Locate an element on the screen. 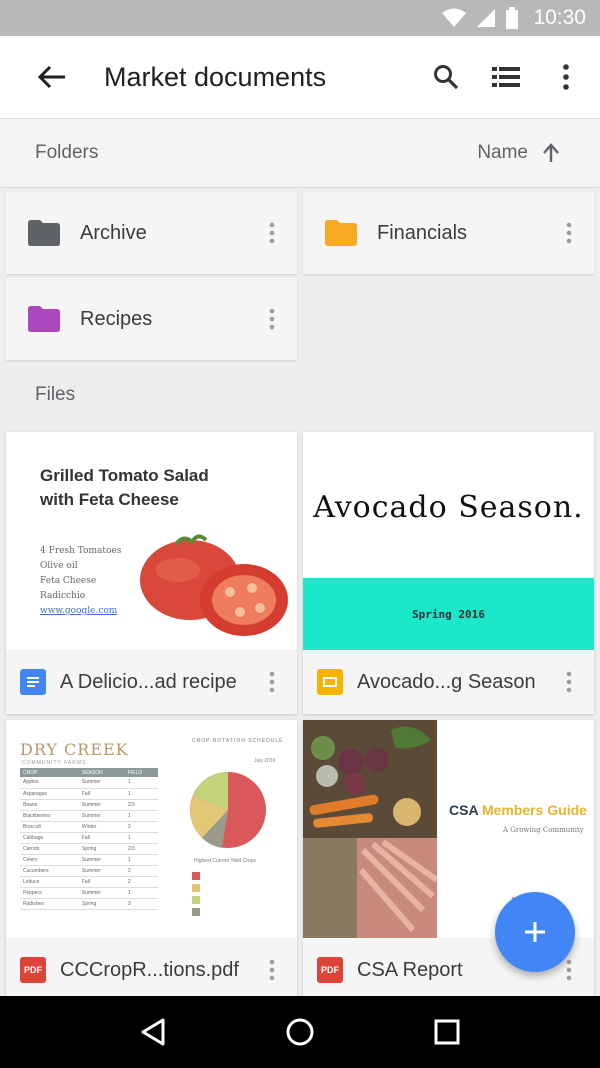 The height and width of the screenshot is (1068, 600). crop-table-cell: Beans is located at coordinates (49, 805).